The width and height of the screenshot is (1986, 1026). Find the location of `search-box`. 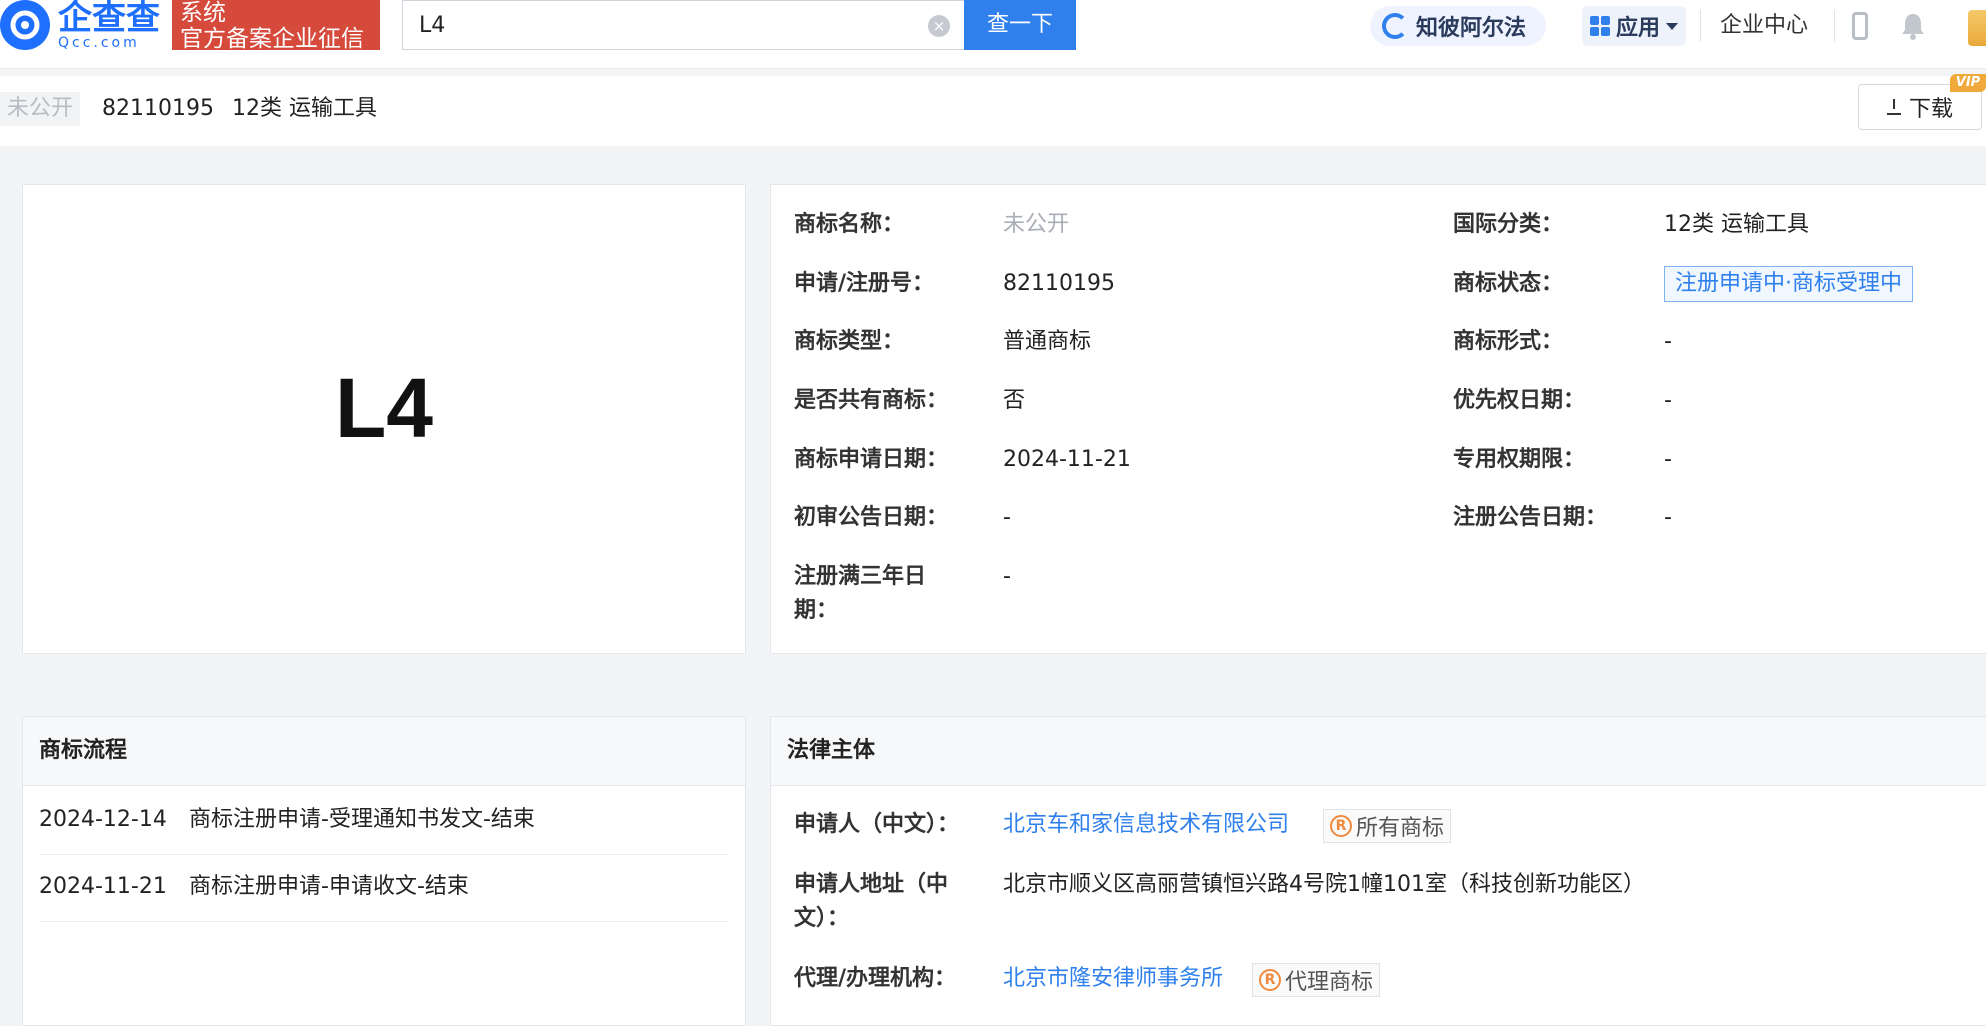

search-box is located at coordinates (683, 25).